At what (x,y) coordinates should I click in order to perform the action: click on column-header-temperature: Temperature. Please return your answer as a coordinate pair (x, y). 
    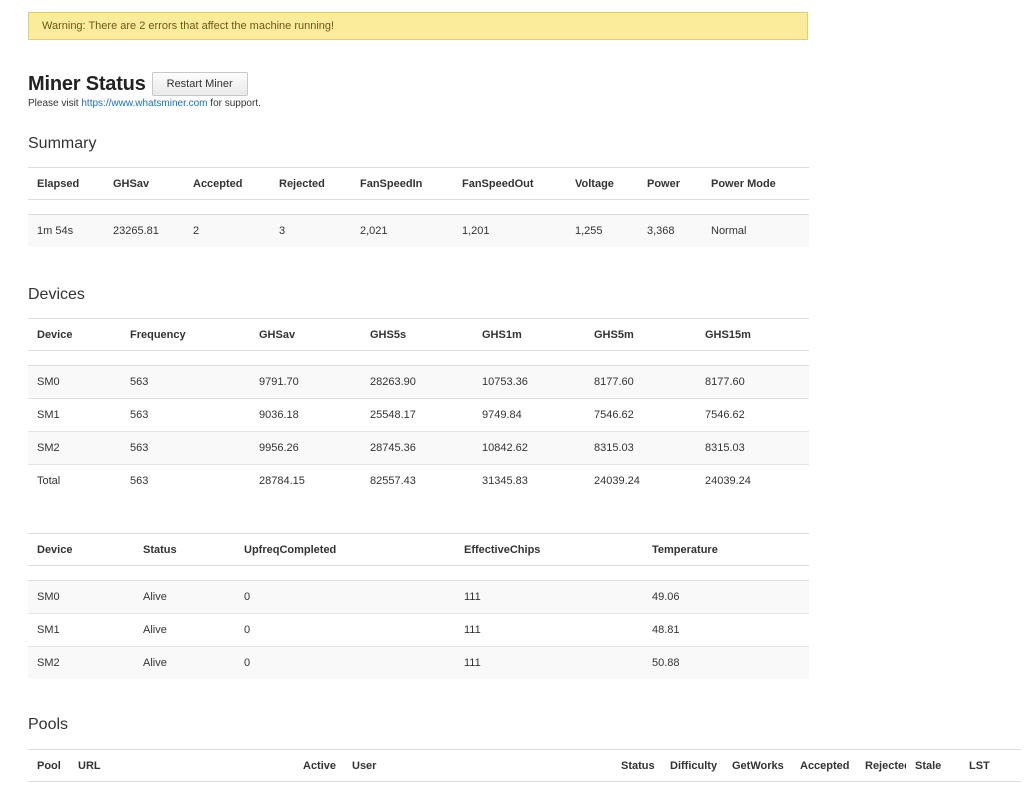
    Looking at the image, I should click on (726, 549).